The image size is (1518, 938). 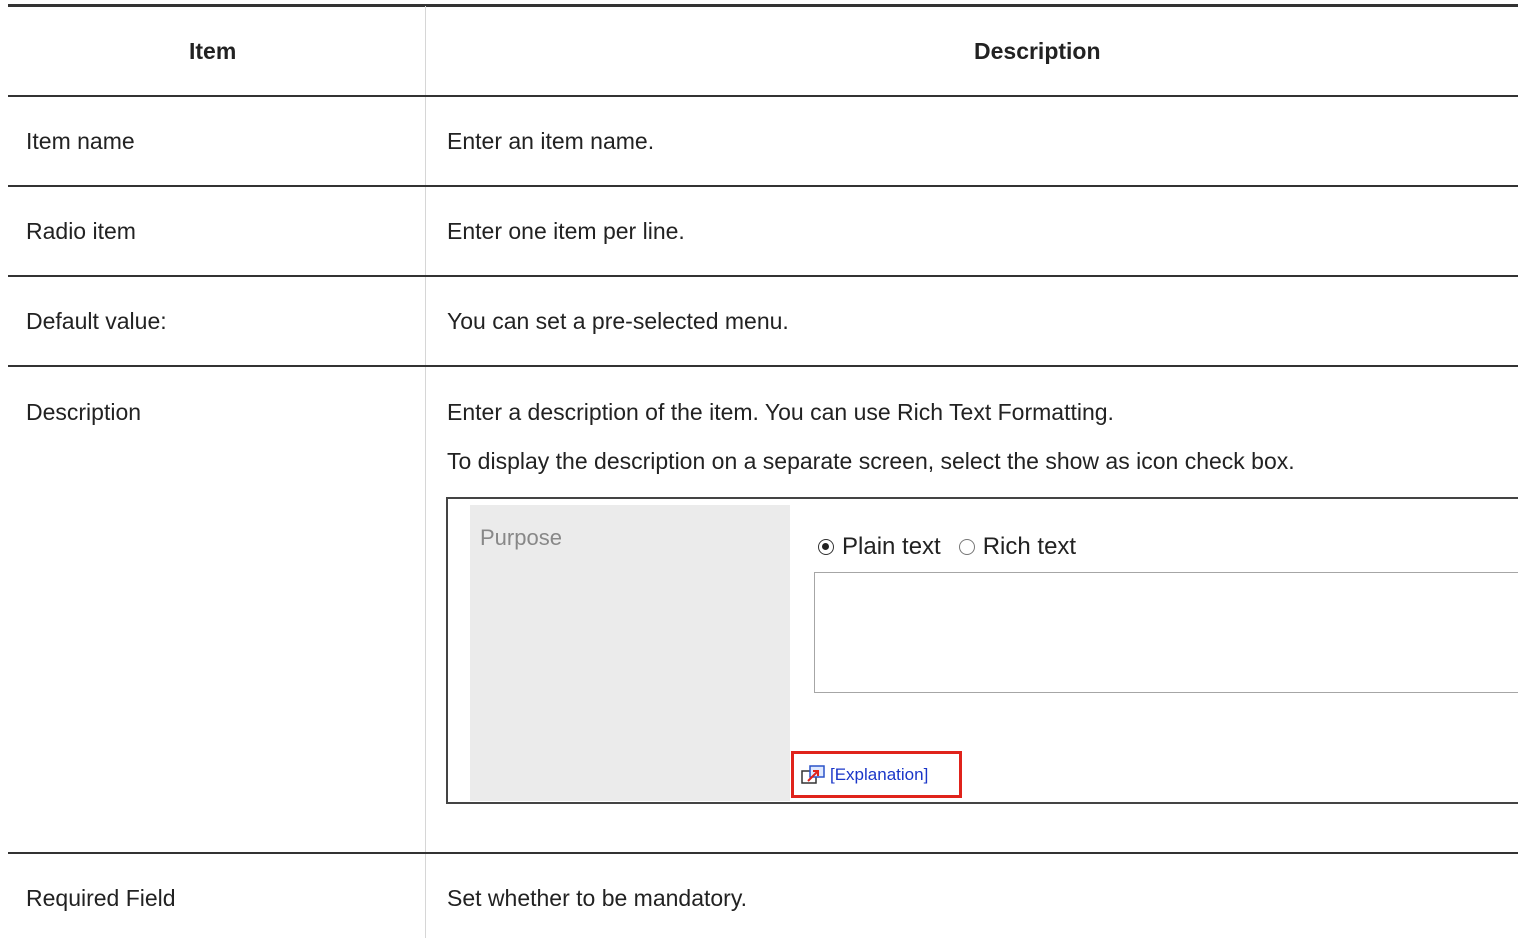 I want to click on purpose-label-cell: Purpose, so click(x=630, y=653).